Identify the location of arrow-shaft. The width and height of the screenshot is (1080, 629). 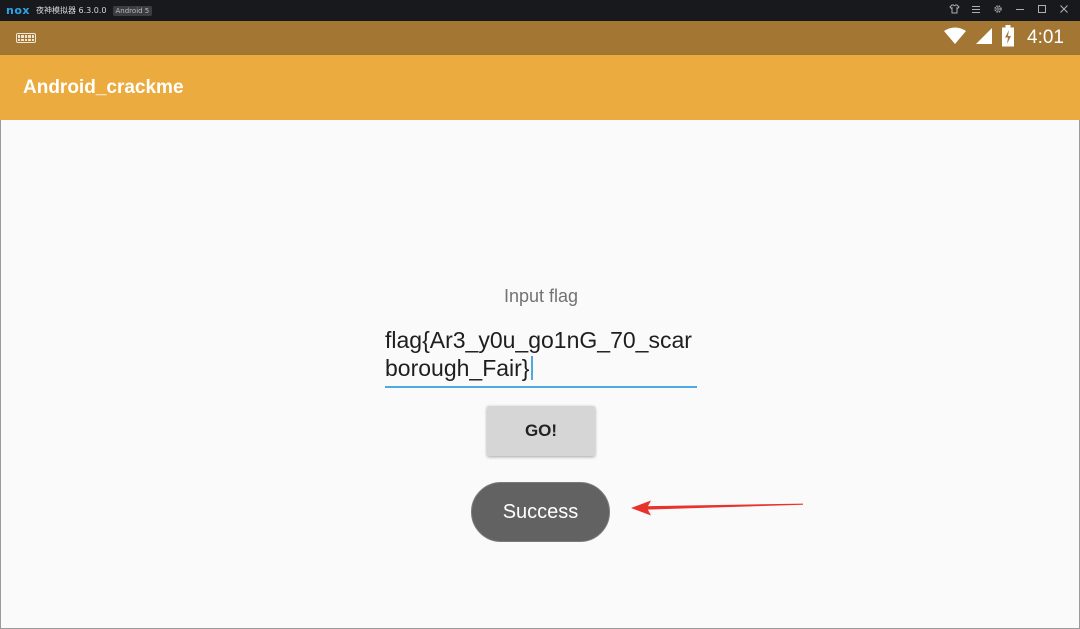
(723, 506).